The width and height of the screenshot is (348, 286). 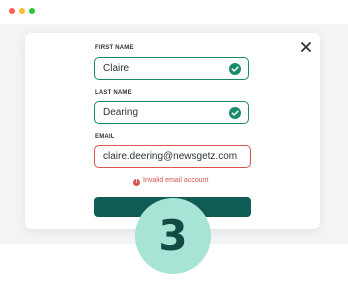 I want to click on close-icon, so click(x=306, y=47).